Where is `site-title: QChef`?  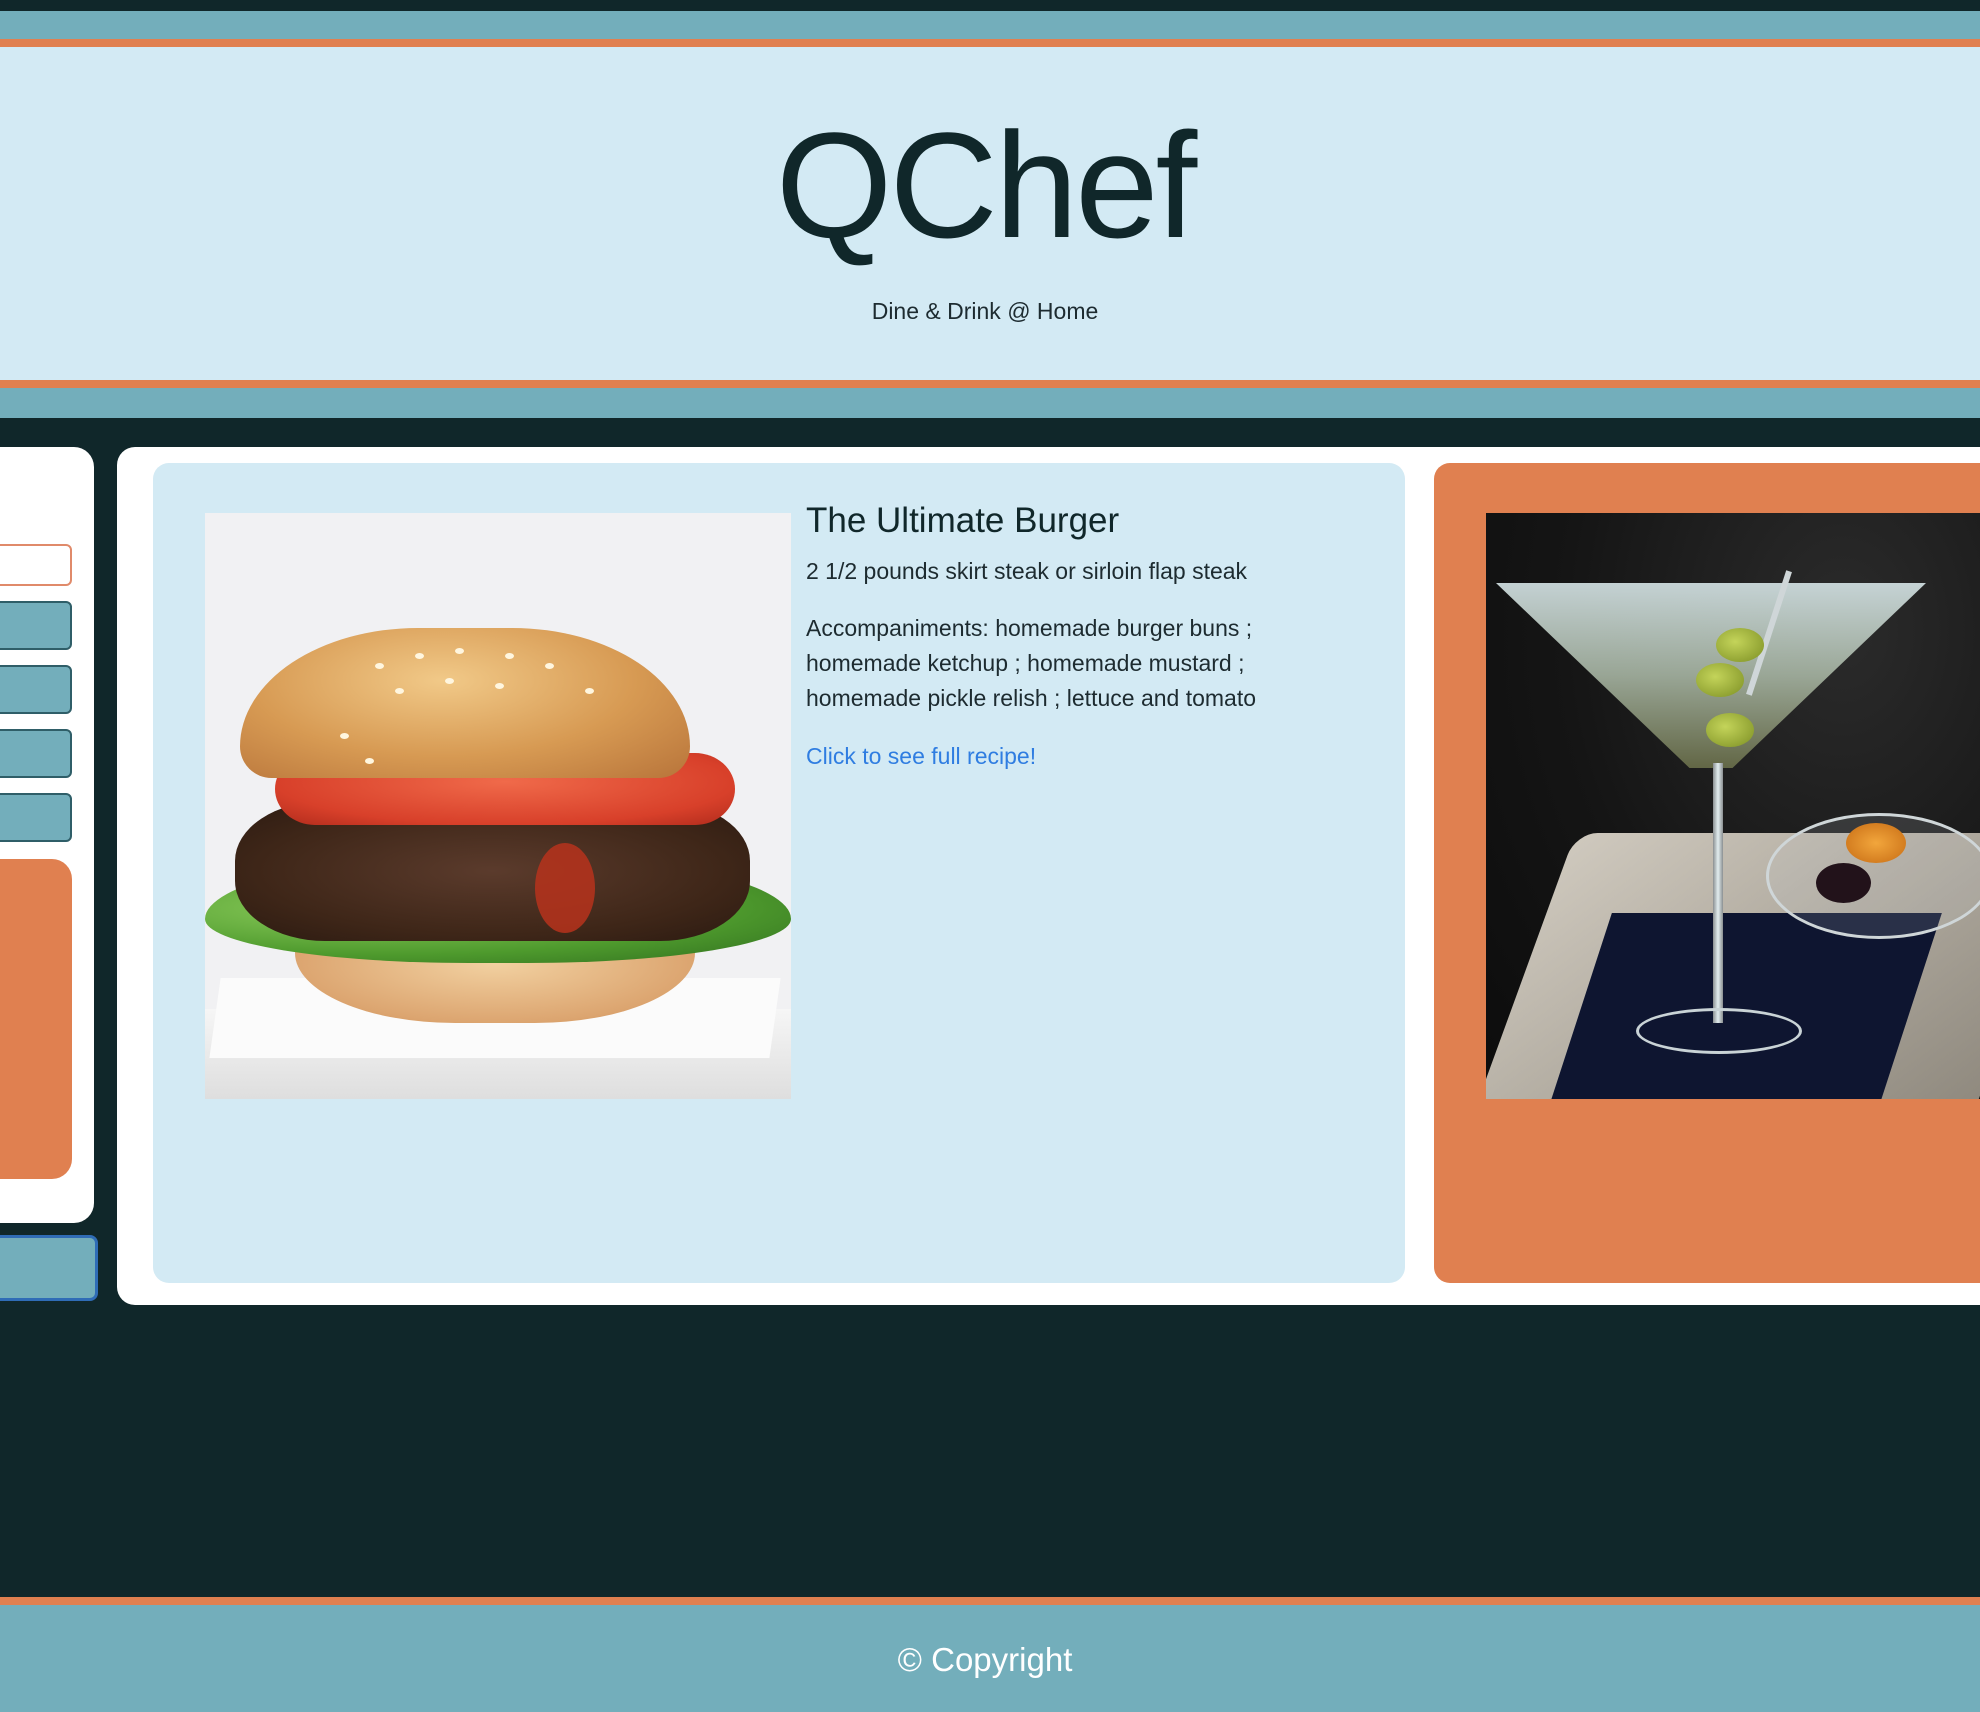
site-title: QChef is located at coordinates (986, 185).